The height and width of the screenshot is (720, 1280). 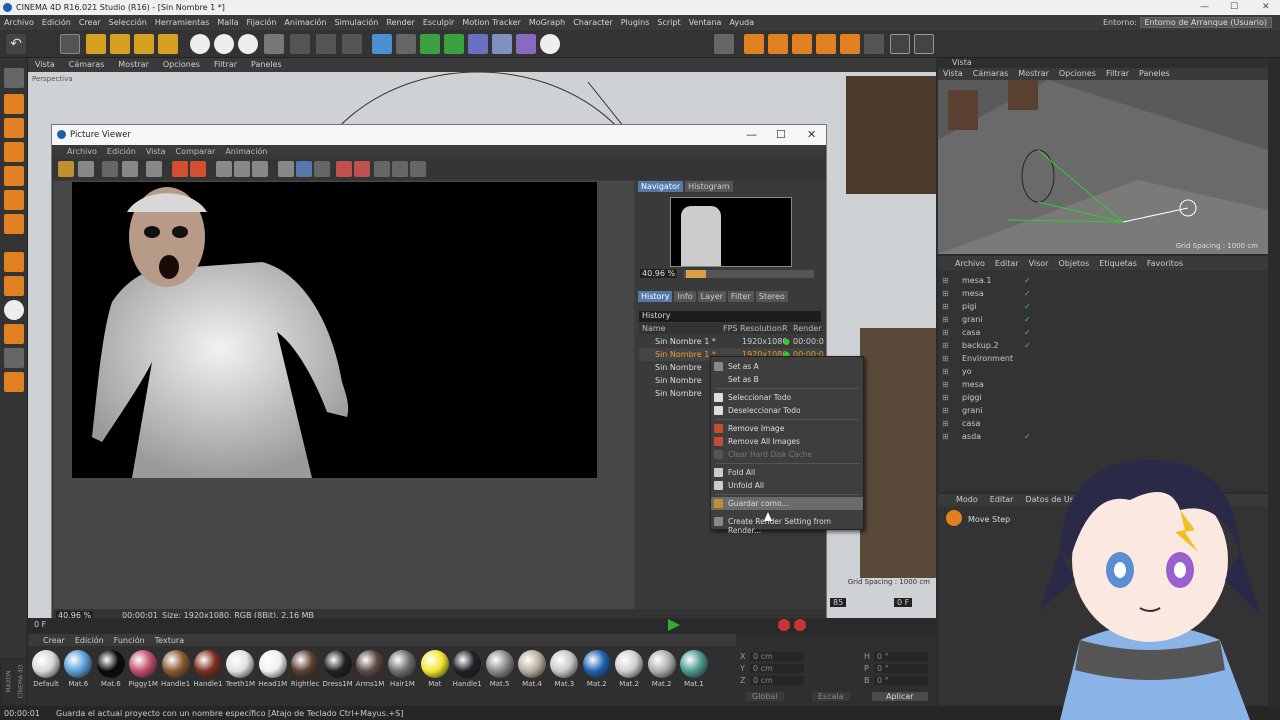 What do you see at coordinates (14, 382) in the screenshot?
I see `grid-icon` at bounding box center [14, 382].